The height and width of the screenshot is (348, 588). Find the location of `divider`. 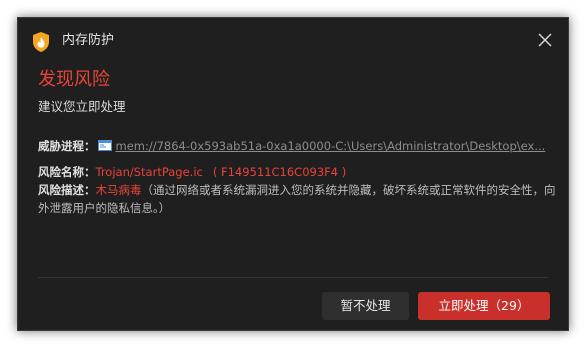

divider is located at coordinates (293, 277).